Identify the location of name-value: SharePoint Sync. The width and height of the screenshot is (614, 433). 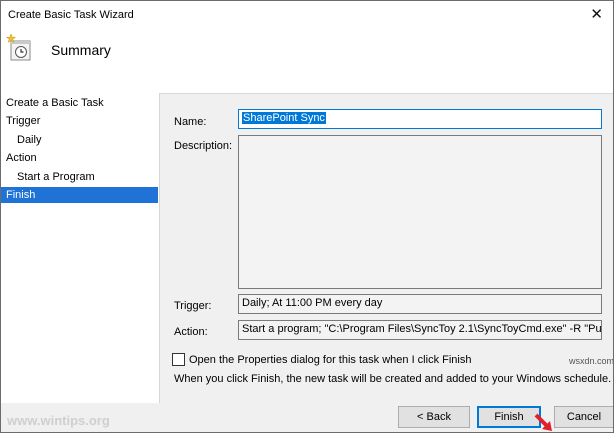
(284, 118).